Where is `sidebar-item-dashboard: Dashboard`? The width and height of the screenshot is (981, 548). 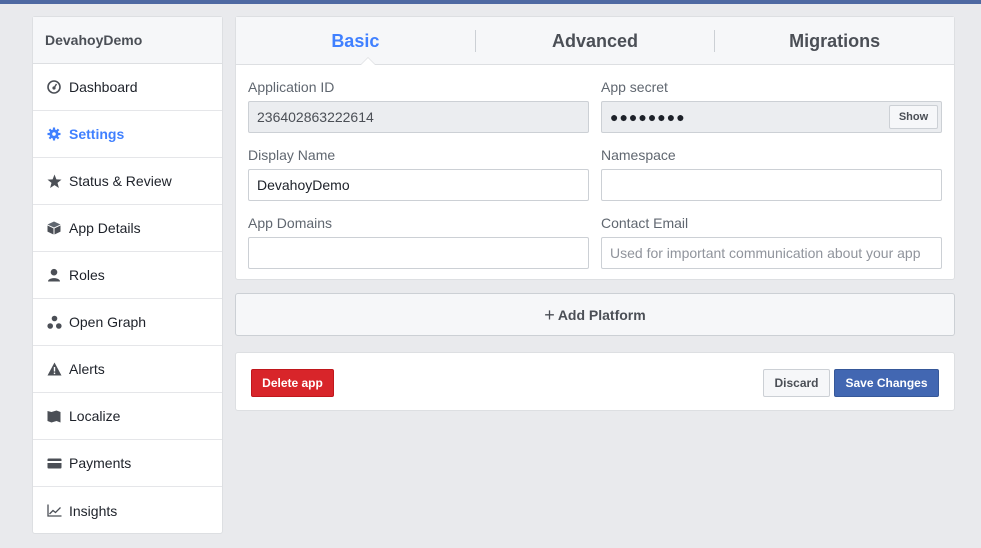 sidebar-item-dashboard: Dashboard is located at coordinates (127, 87).